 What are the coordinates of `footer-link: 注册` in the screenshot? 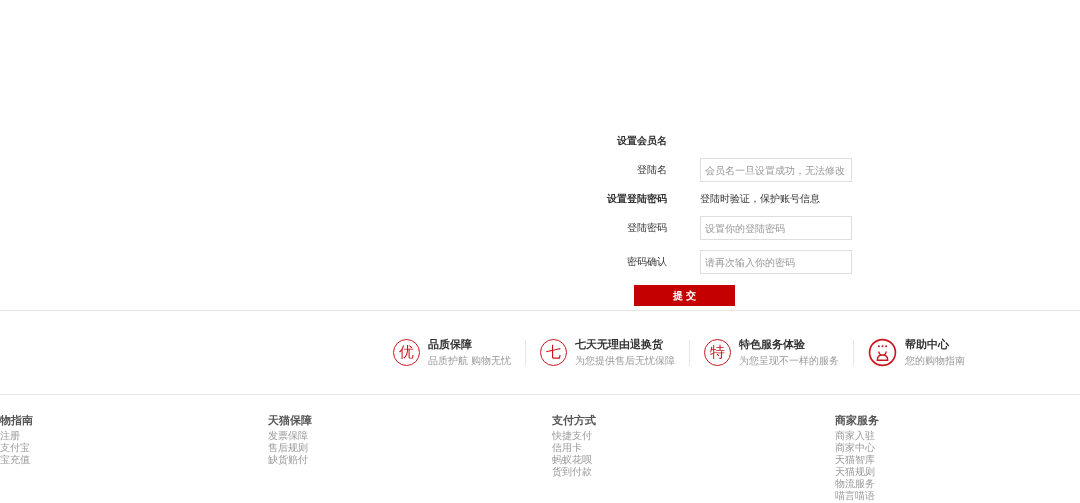 It's located at (10, 436).